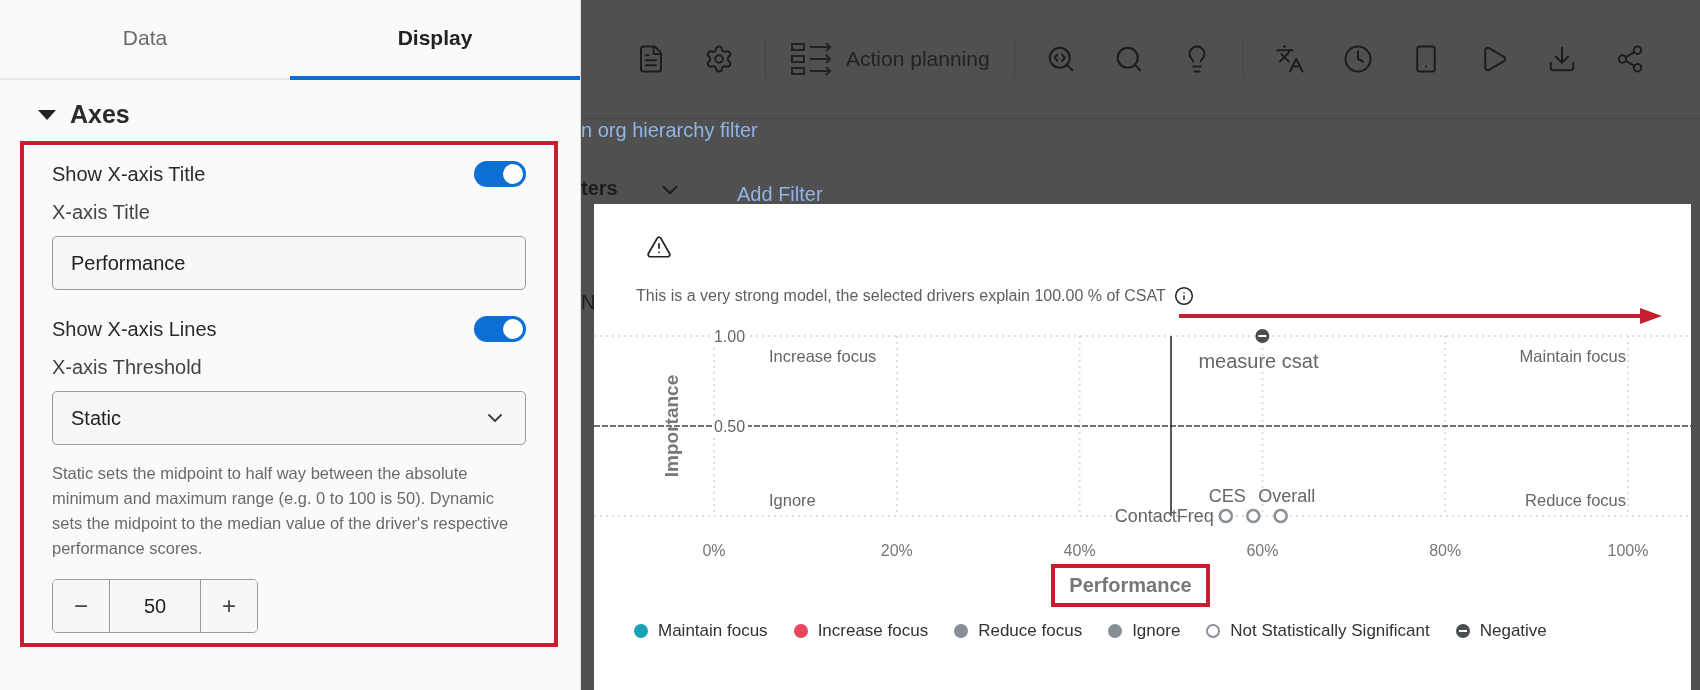  I want to click on select-dropdown: Static, so click(289, 418).